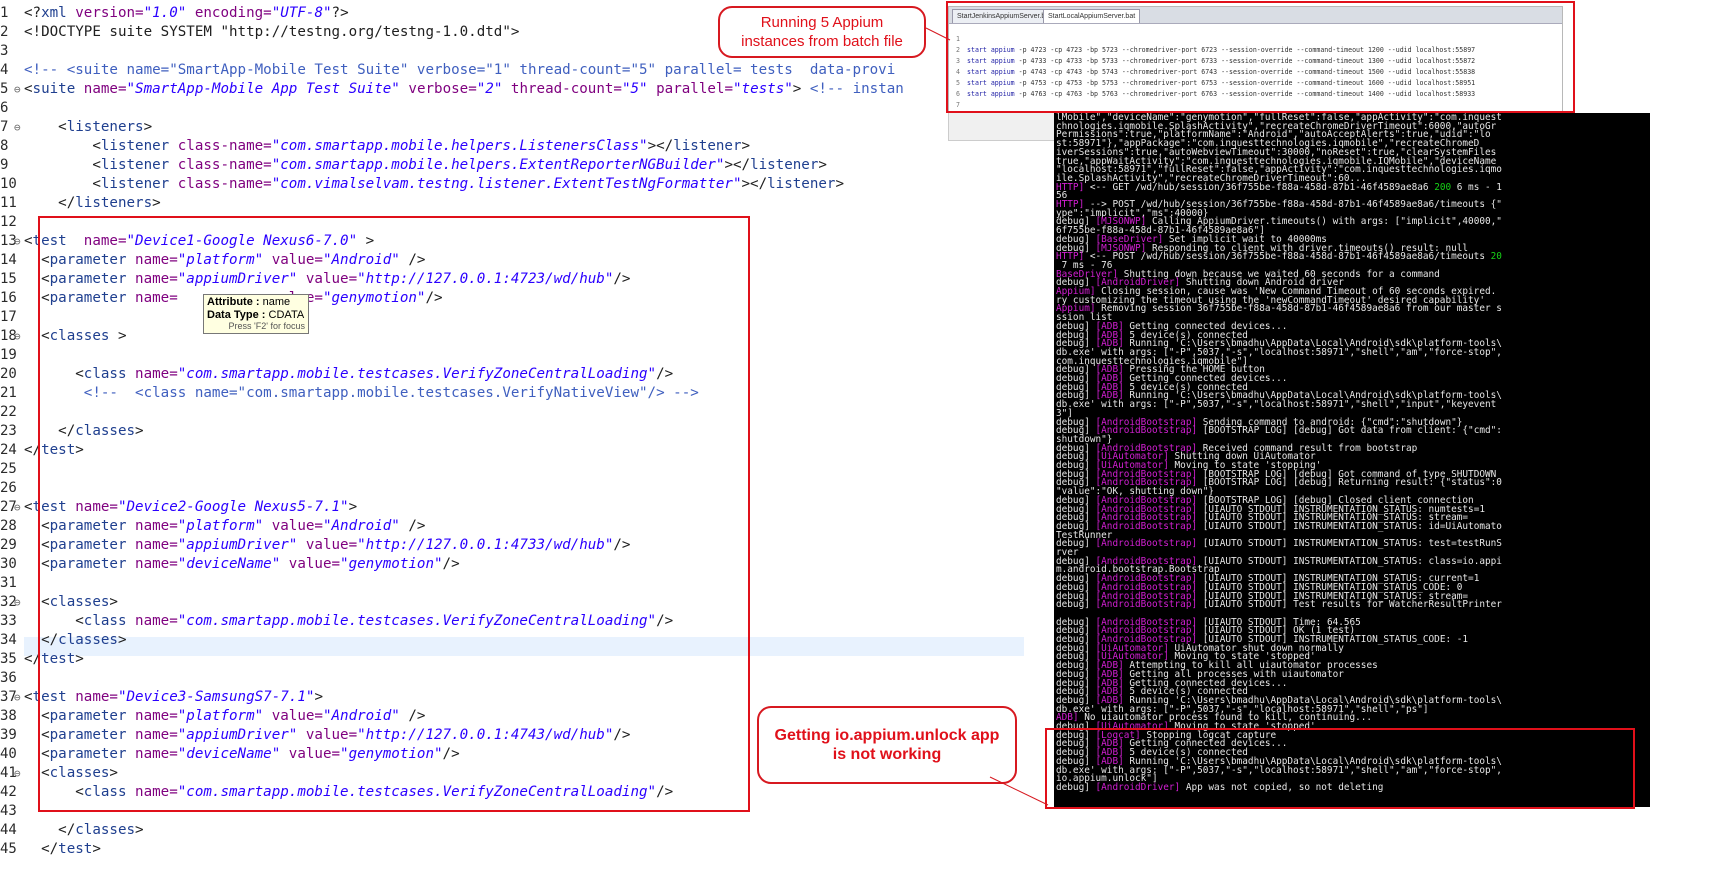 This screenshot has height=875, width=1713. What do you see at coordinates (8, 469) in the screenshot?
I see `line-number: 25` at bounding box center [8, 469].